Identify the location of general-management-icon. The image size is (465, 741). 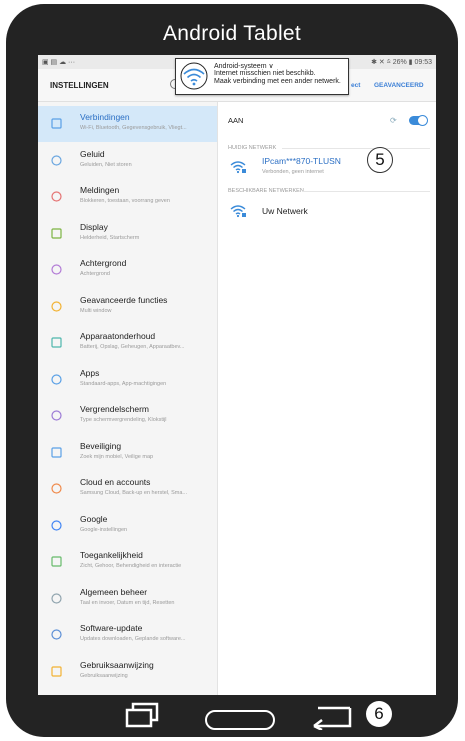
(56, 598).